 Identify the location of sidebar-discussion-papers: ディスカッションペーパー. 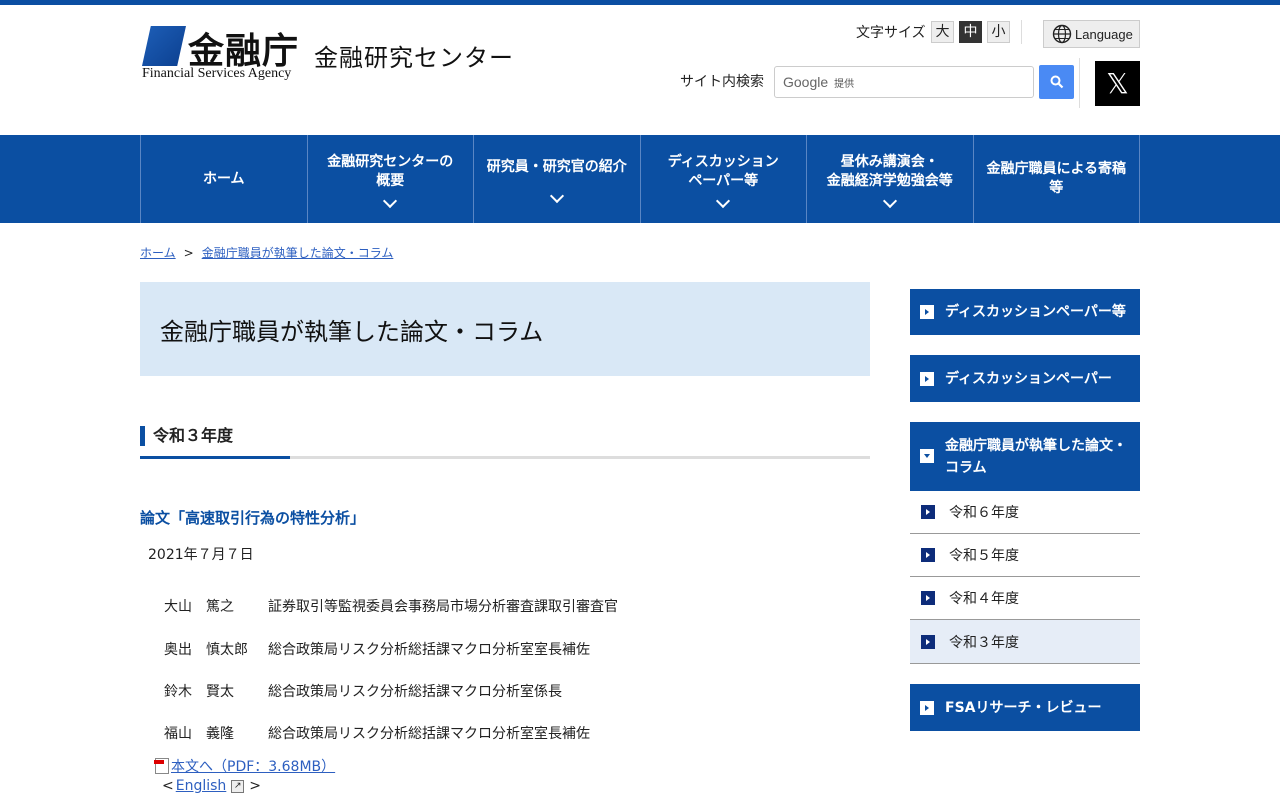
(1025, 378).